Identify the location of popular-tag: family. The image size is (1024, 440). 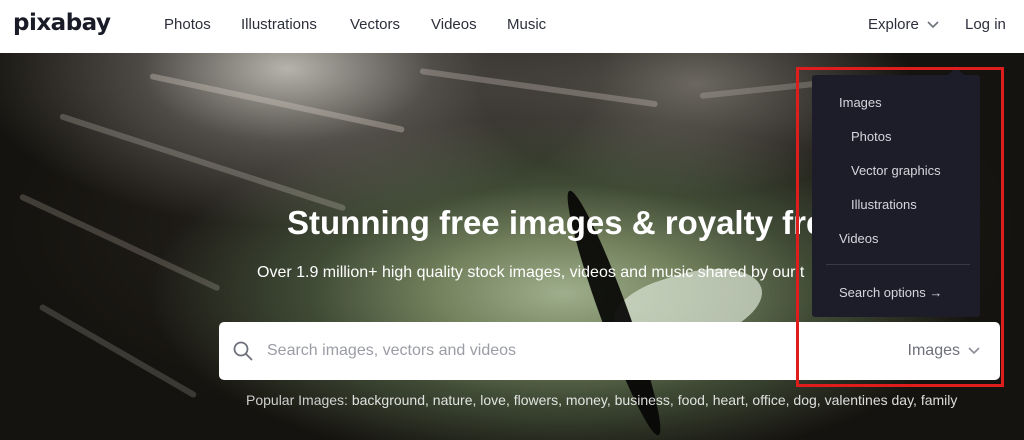
(939, 400).